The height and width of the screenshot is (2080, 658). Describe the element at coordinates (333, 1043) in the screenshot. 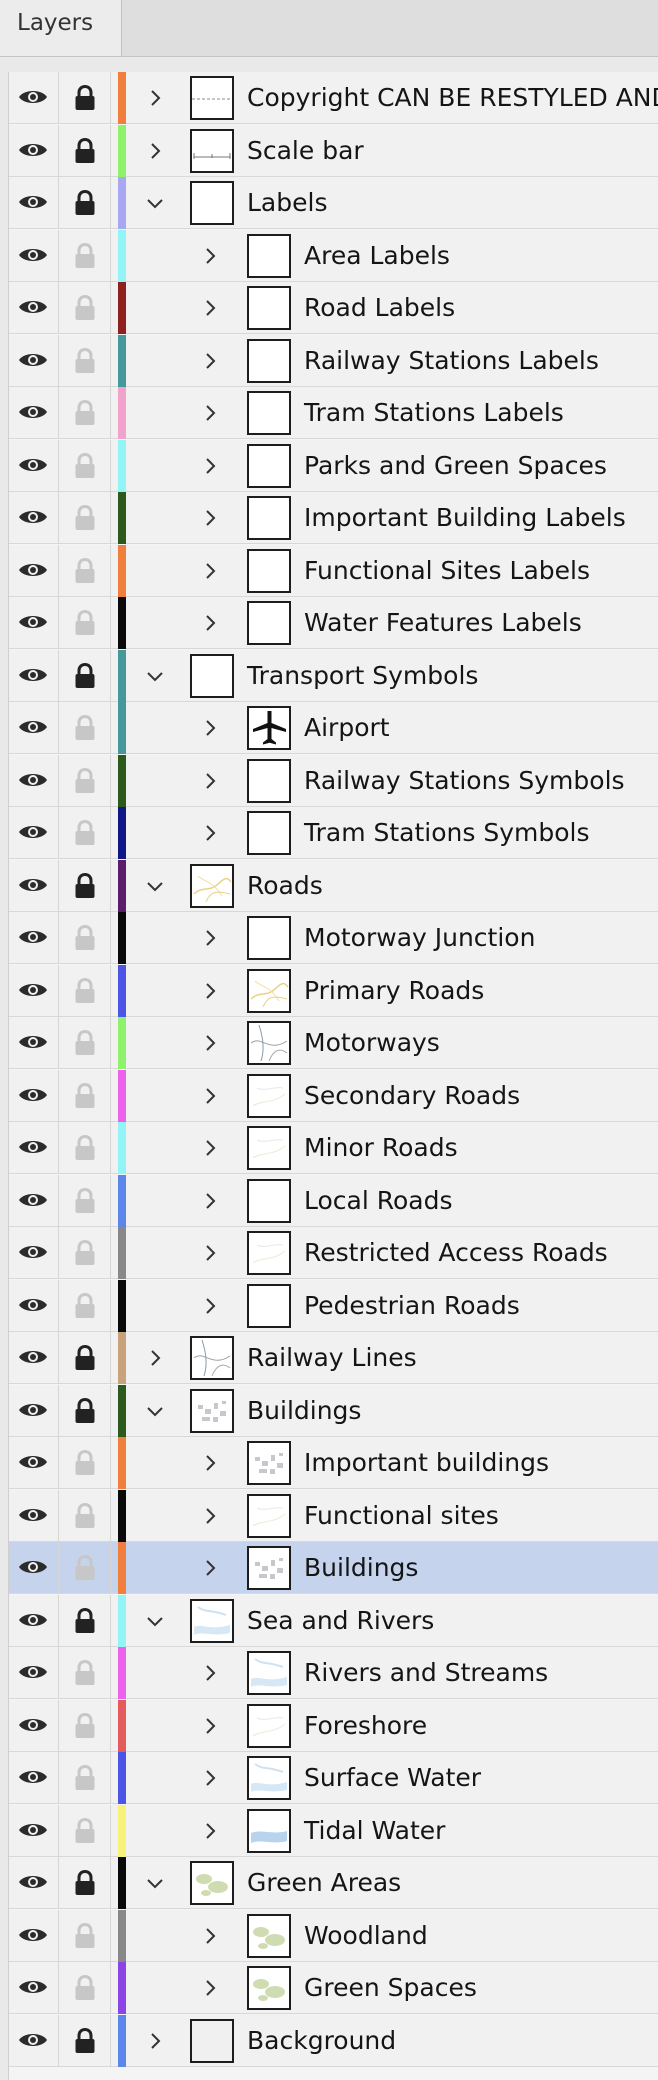

I see `layer-row-motorways: Motorways` at that location.